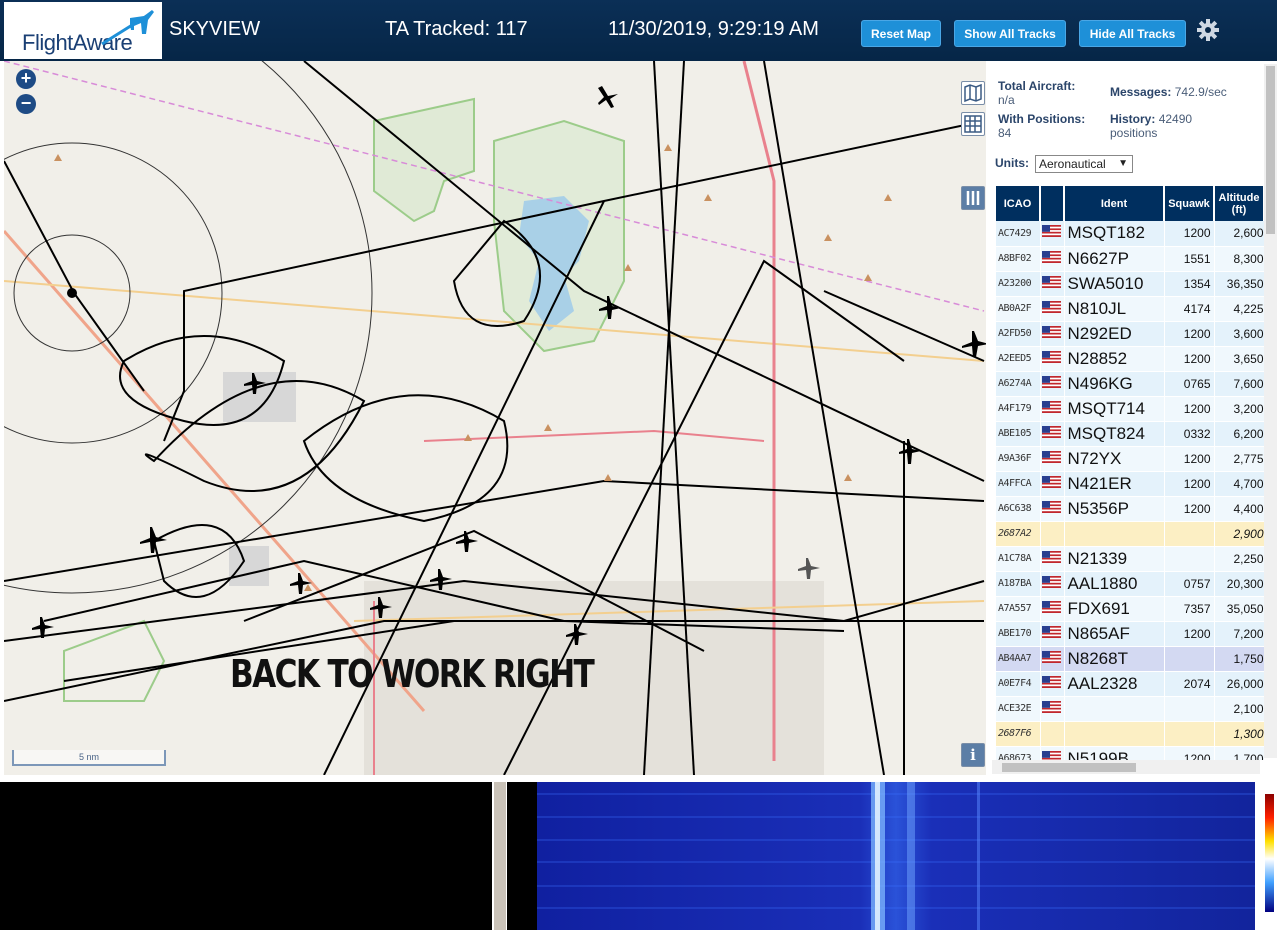  I want to click on table-row: A68673 N5199B 1200 1,700, so click(1130, 753).